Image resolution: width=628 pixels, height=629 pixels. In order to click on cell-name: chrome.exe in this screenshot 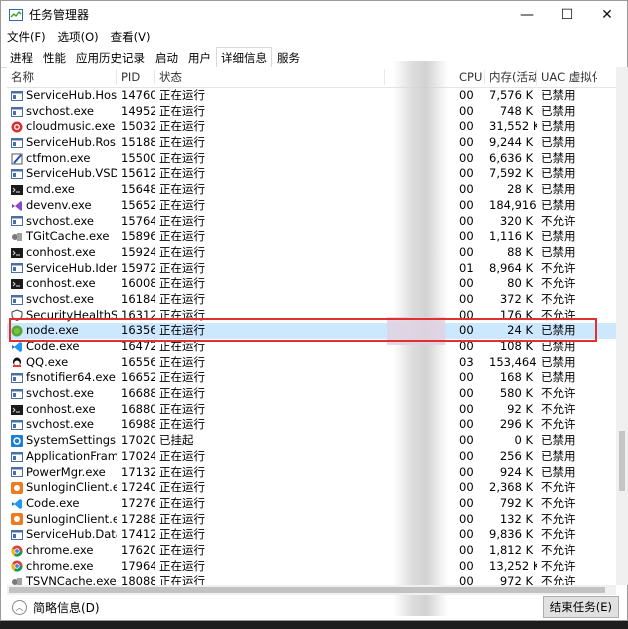, I will do `click(62, 567)`.